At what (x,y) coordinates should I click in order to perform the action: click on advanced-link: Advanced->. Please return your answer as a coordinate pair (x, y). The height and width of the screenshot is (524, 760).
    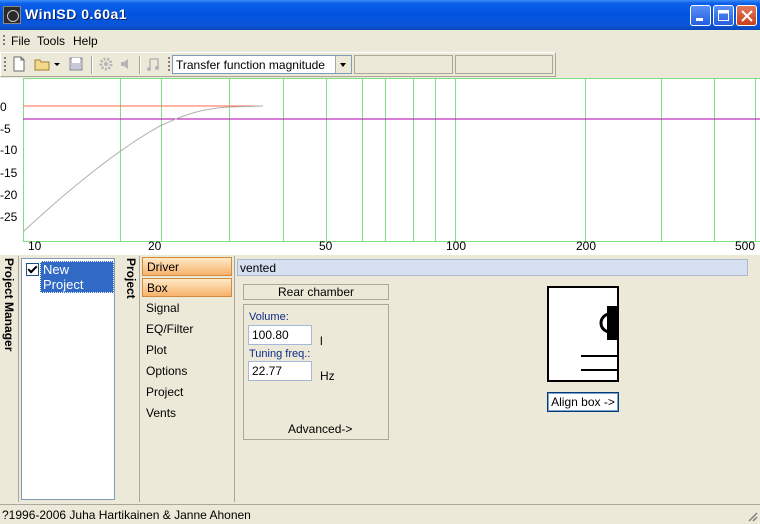
    Looking at the image, I should click on (320, 429).